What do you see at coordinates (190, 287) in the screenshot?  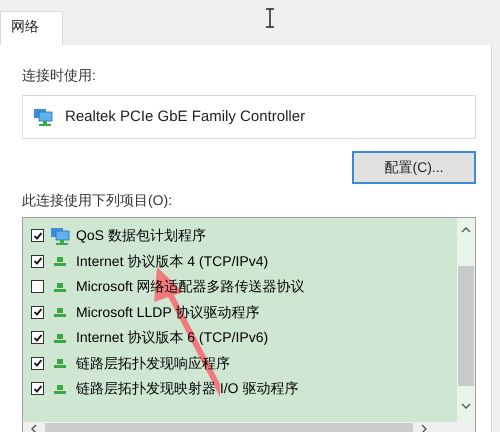 I see `list-item: Microsoft 网络适配器多路传送器协议` at bounding box center [190, 287].